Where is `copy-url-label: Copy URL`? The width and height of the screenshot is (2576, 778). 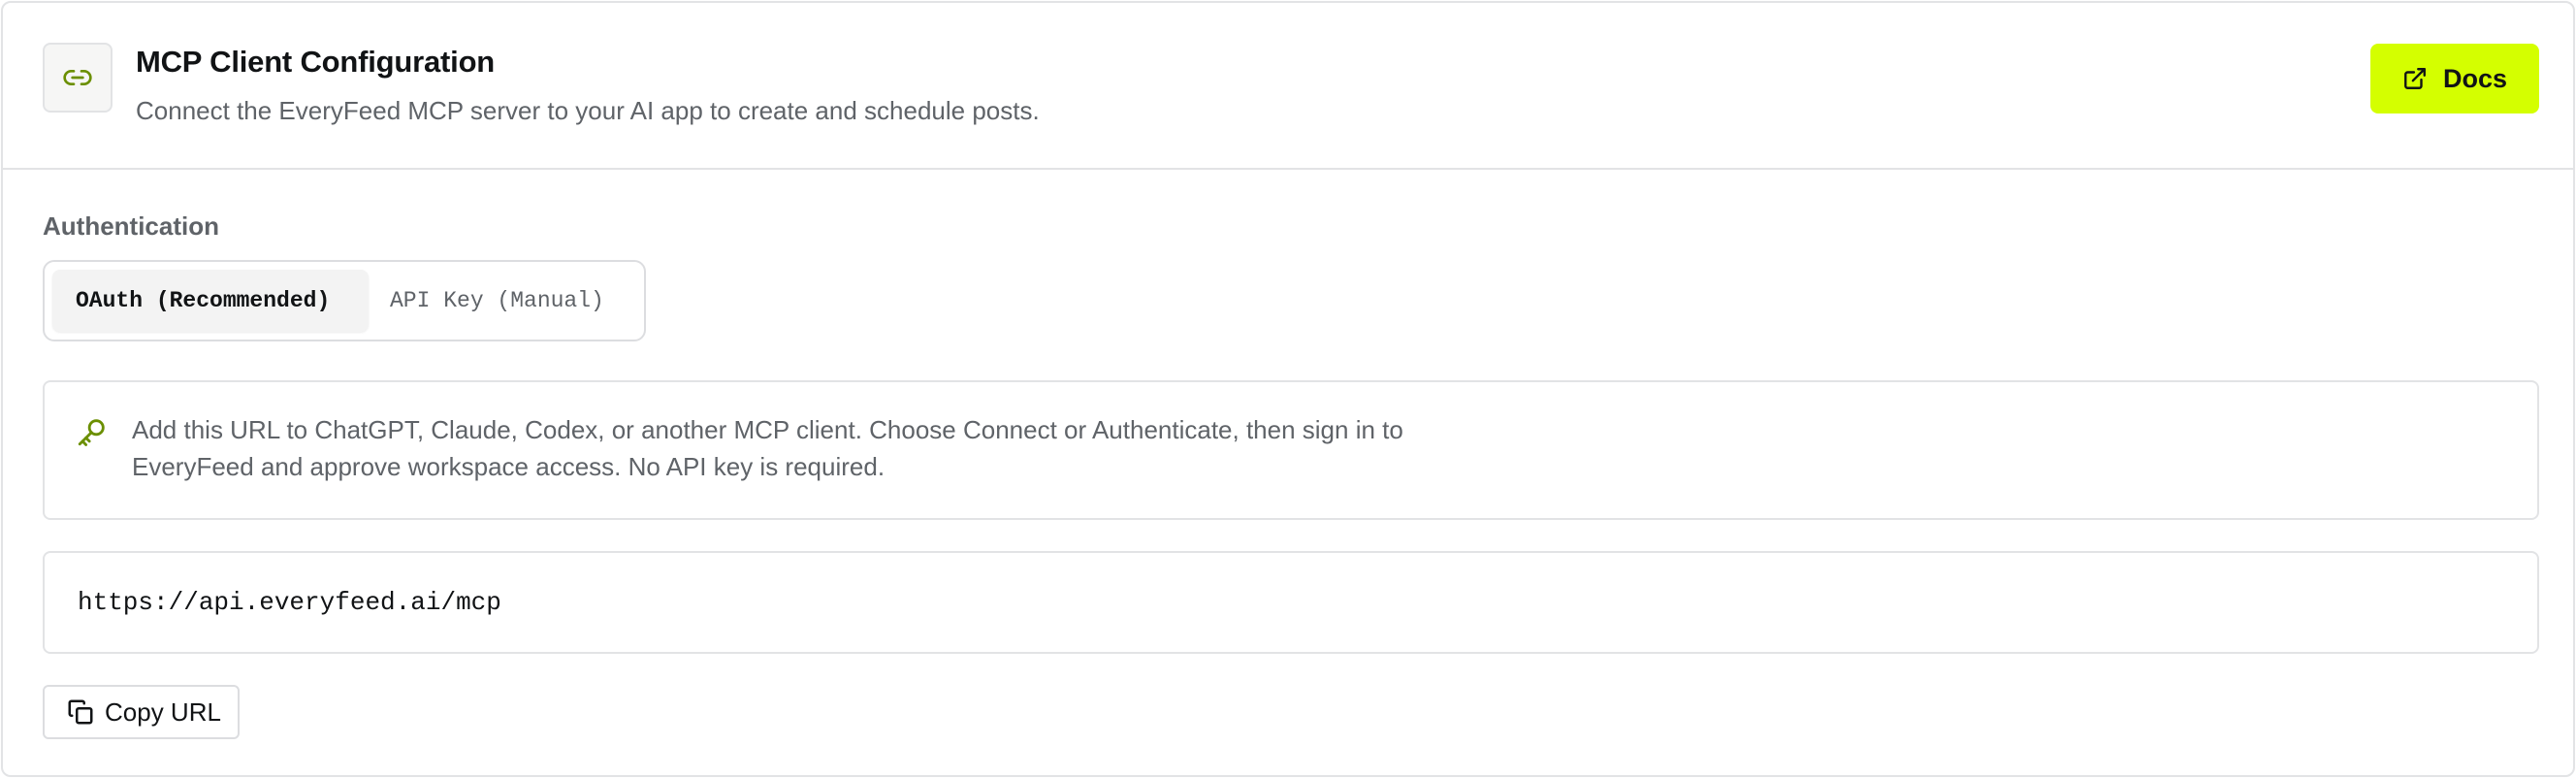
copy-url-label: Copy URL is located at coordinates (163, 712).